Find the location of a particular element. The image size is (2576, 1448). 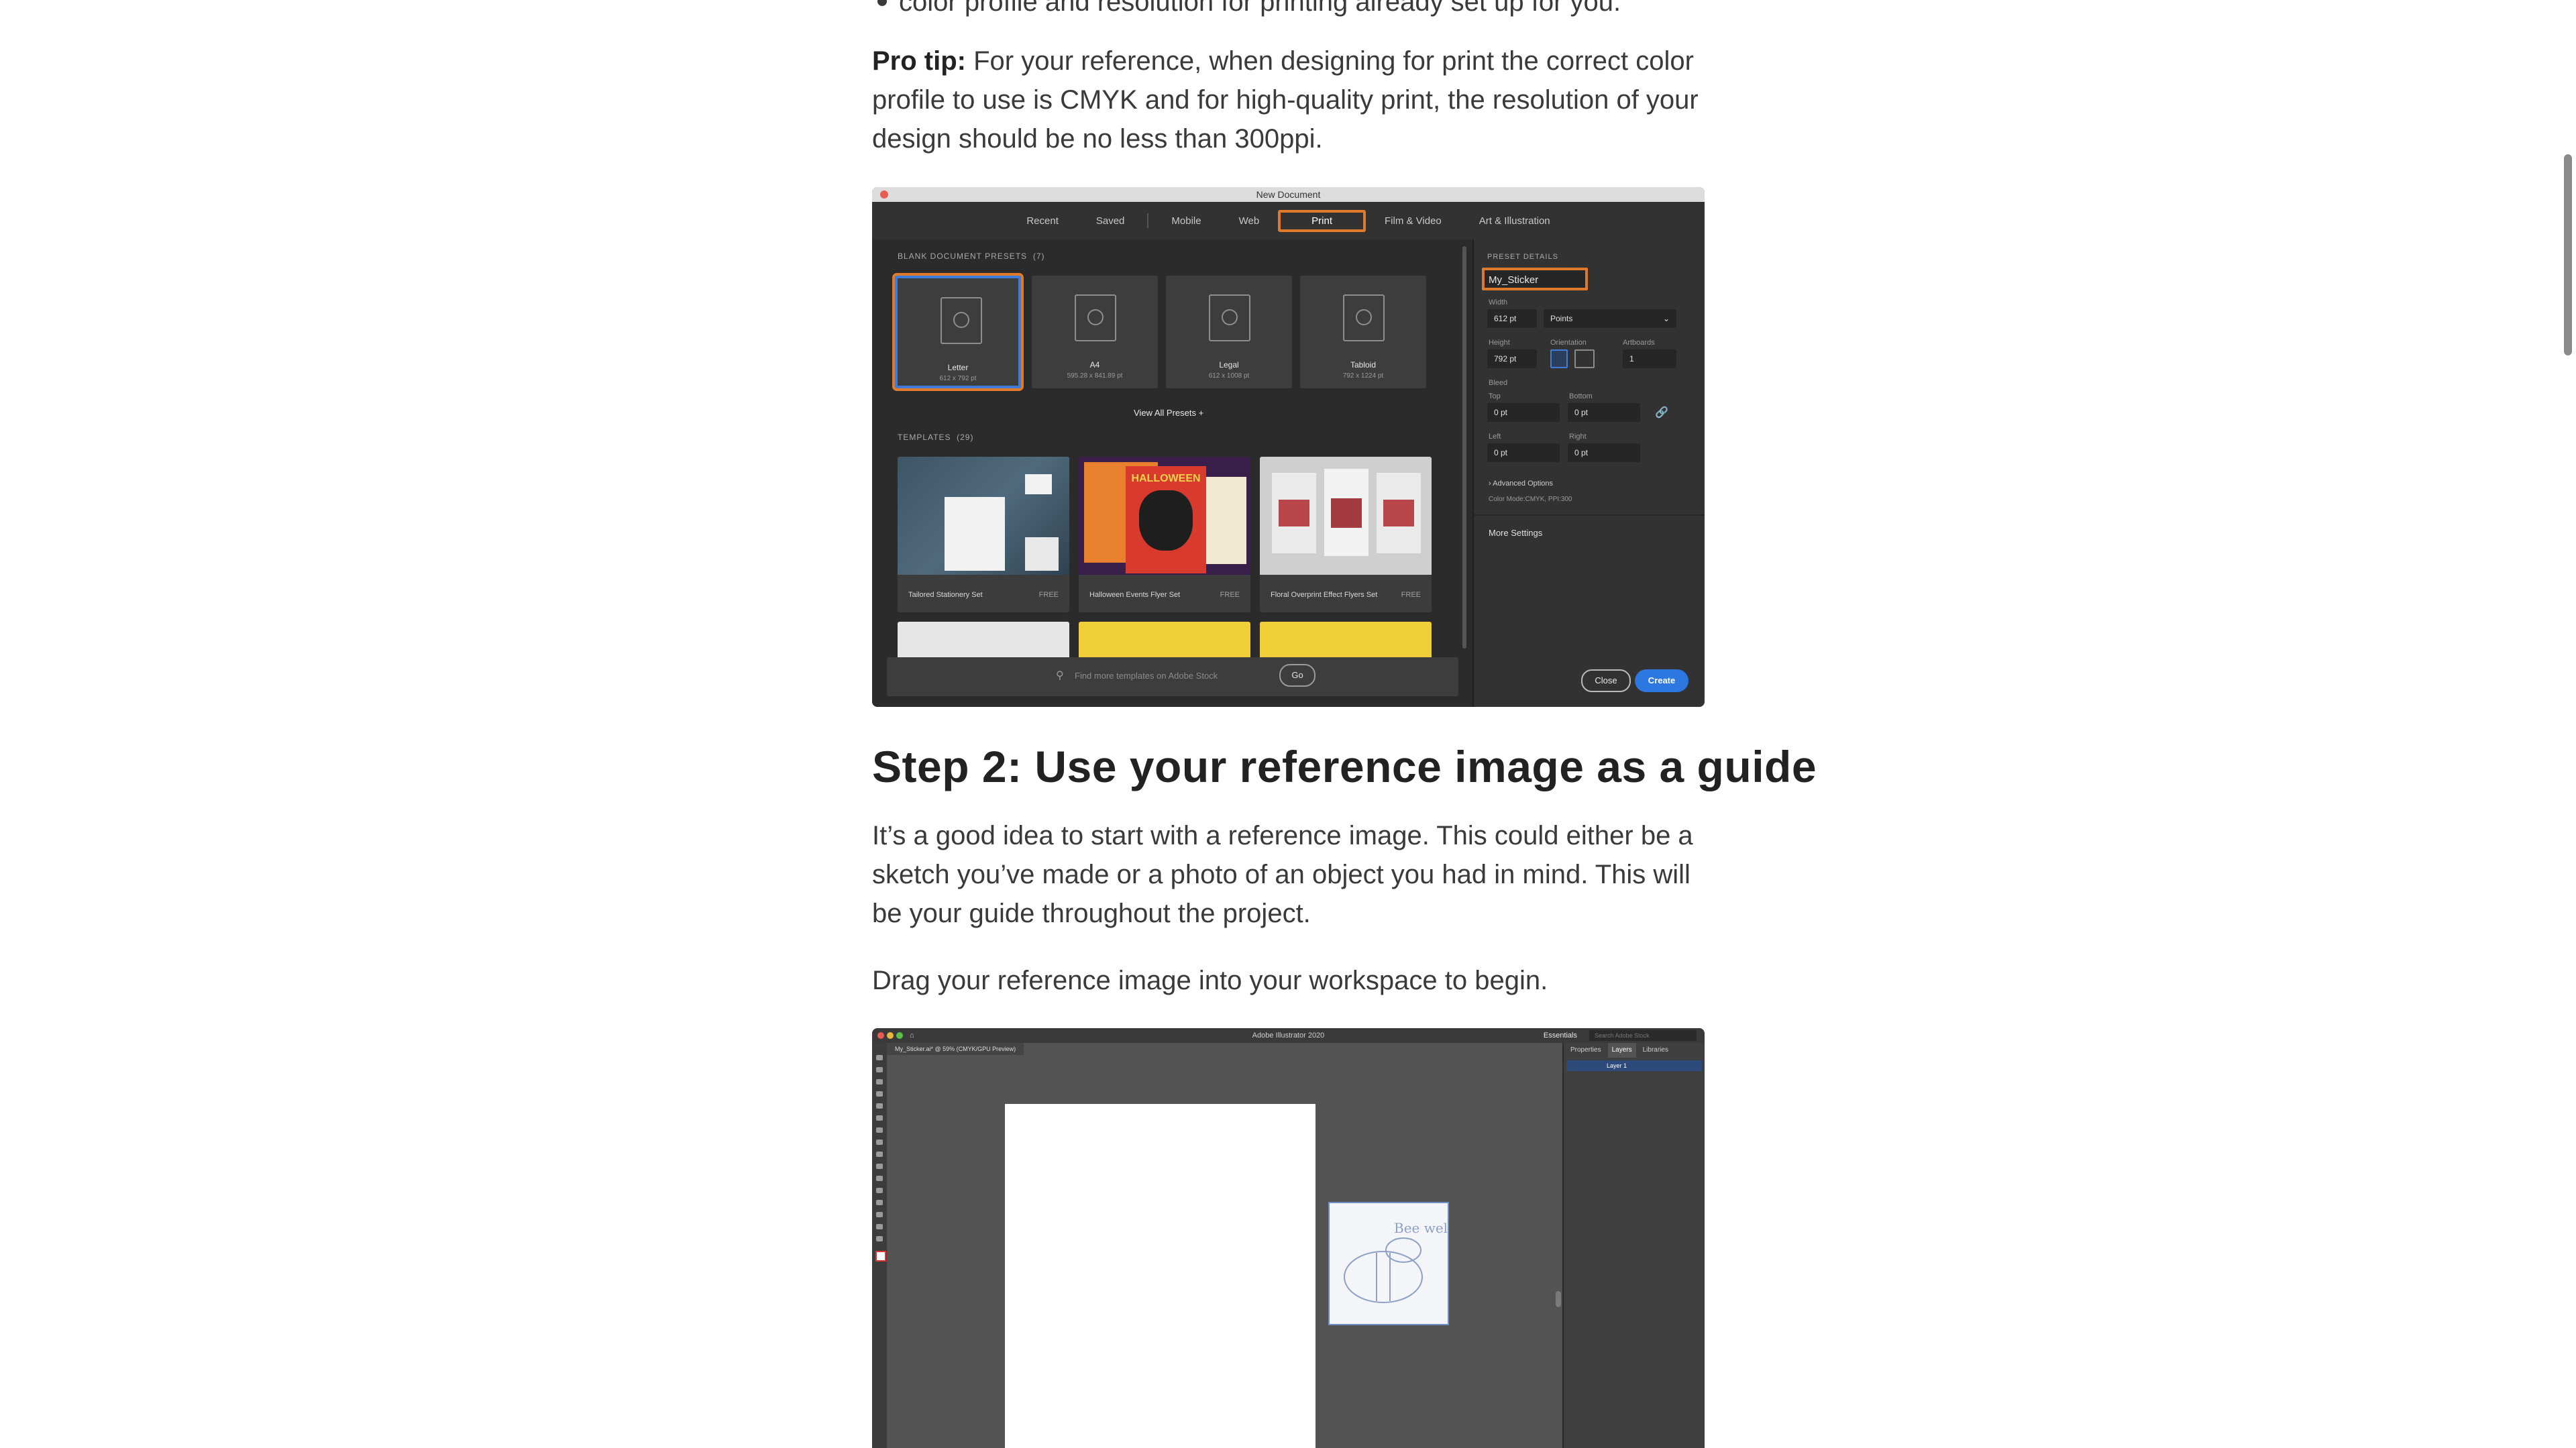

canvas-scrollbar is located at coordinates (1558, 1299).